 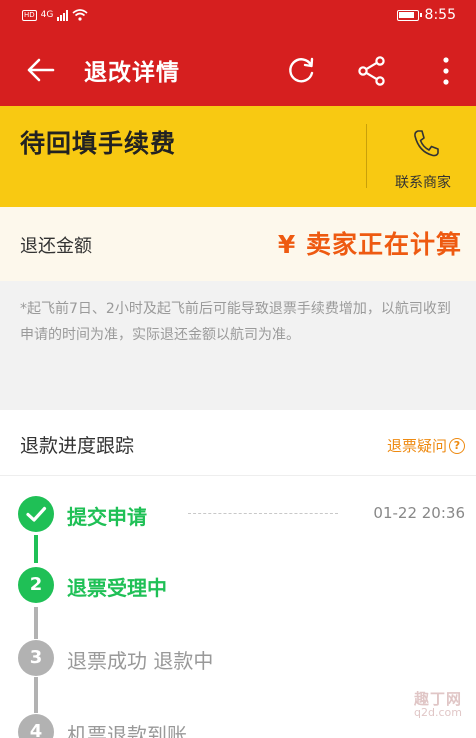 What do you see at coordinates (36, 658) in the screenshot?
I see `step-number: 3` at bounding box center [36, 658].